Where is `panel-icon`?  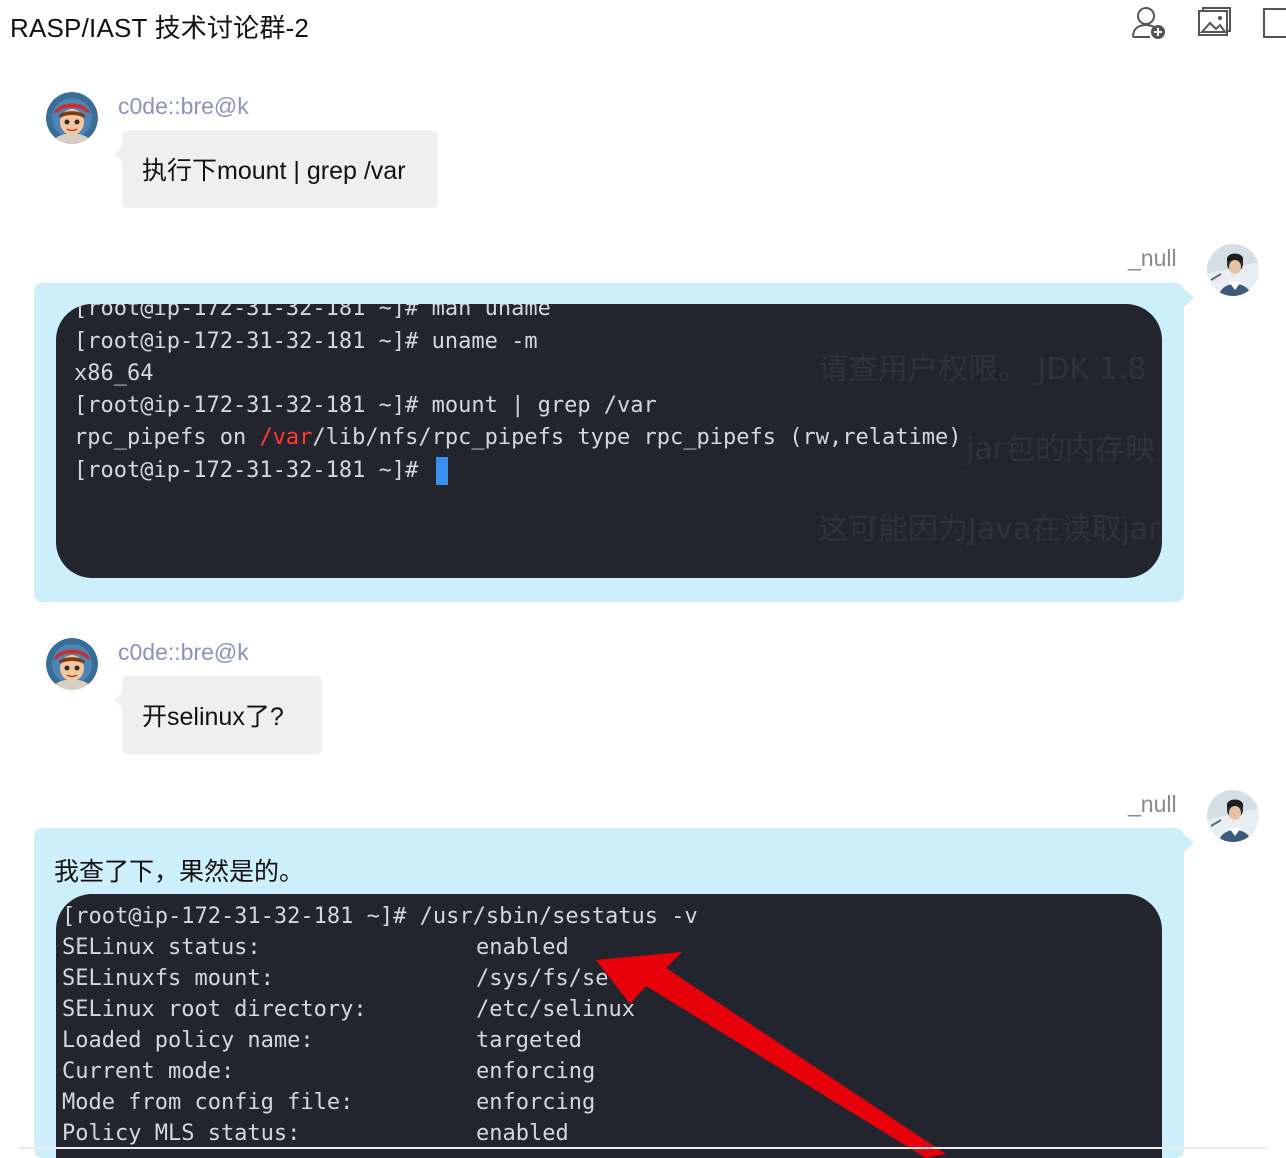
panel-icon is located at coordinates (1274, 23).